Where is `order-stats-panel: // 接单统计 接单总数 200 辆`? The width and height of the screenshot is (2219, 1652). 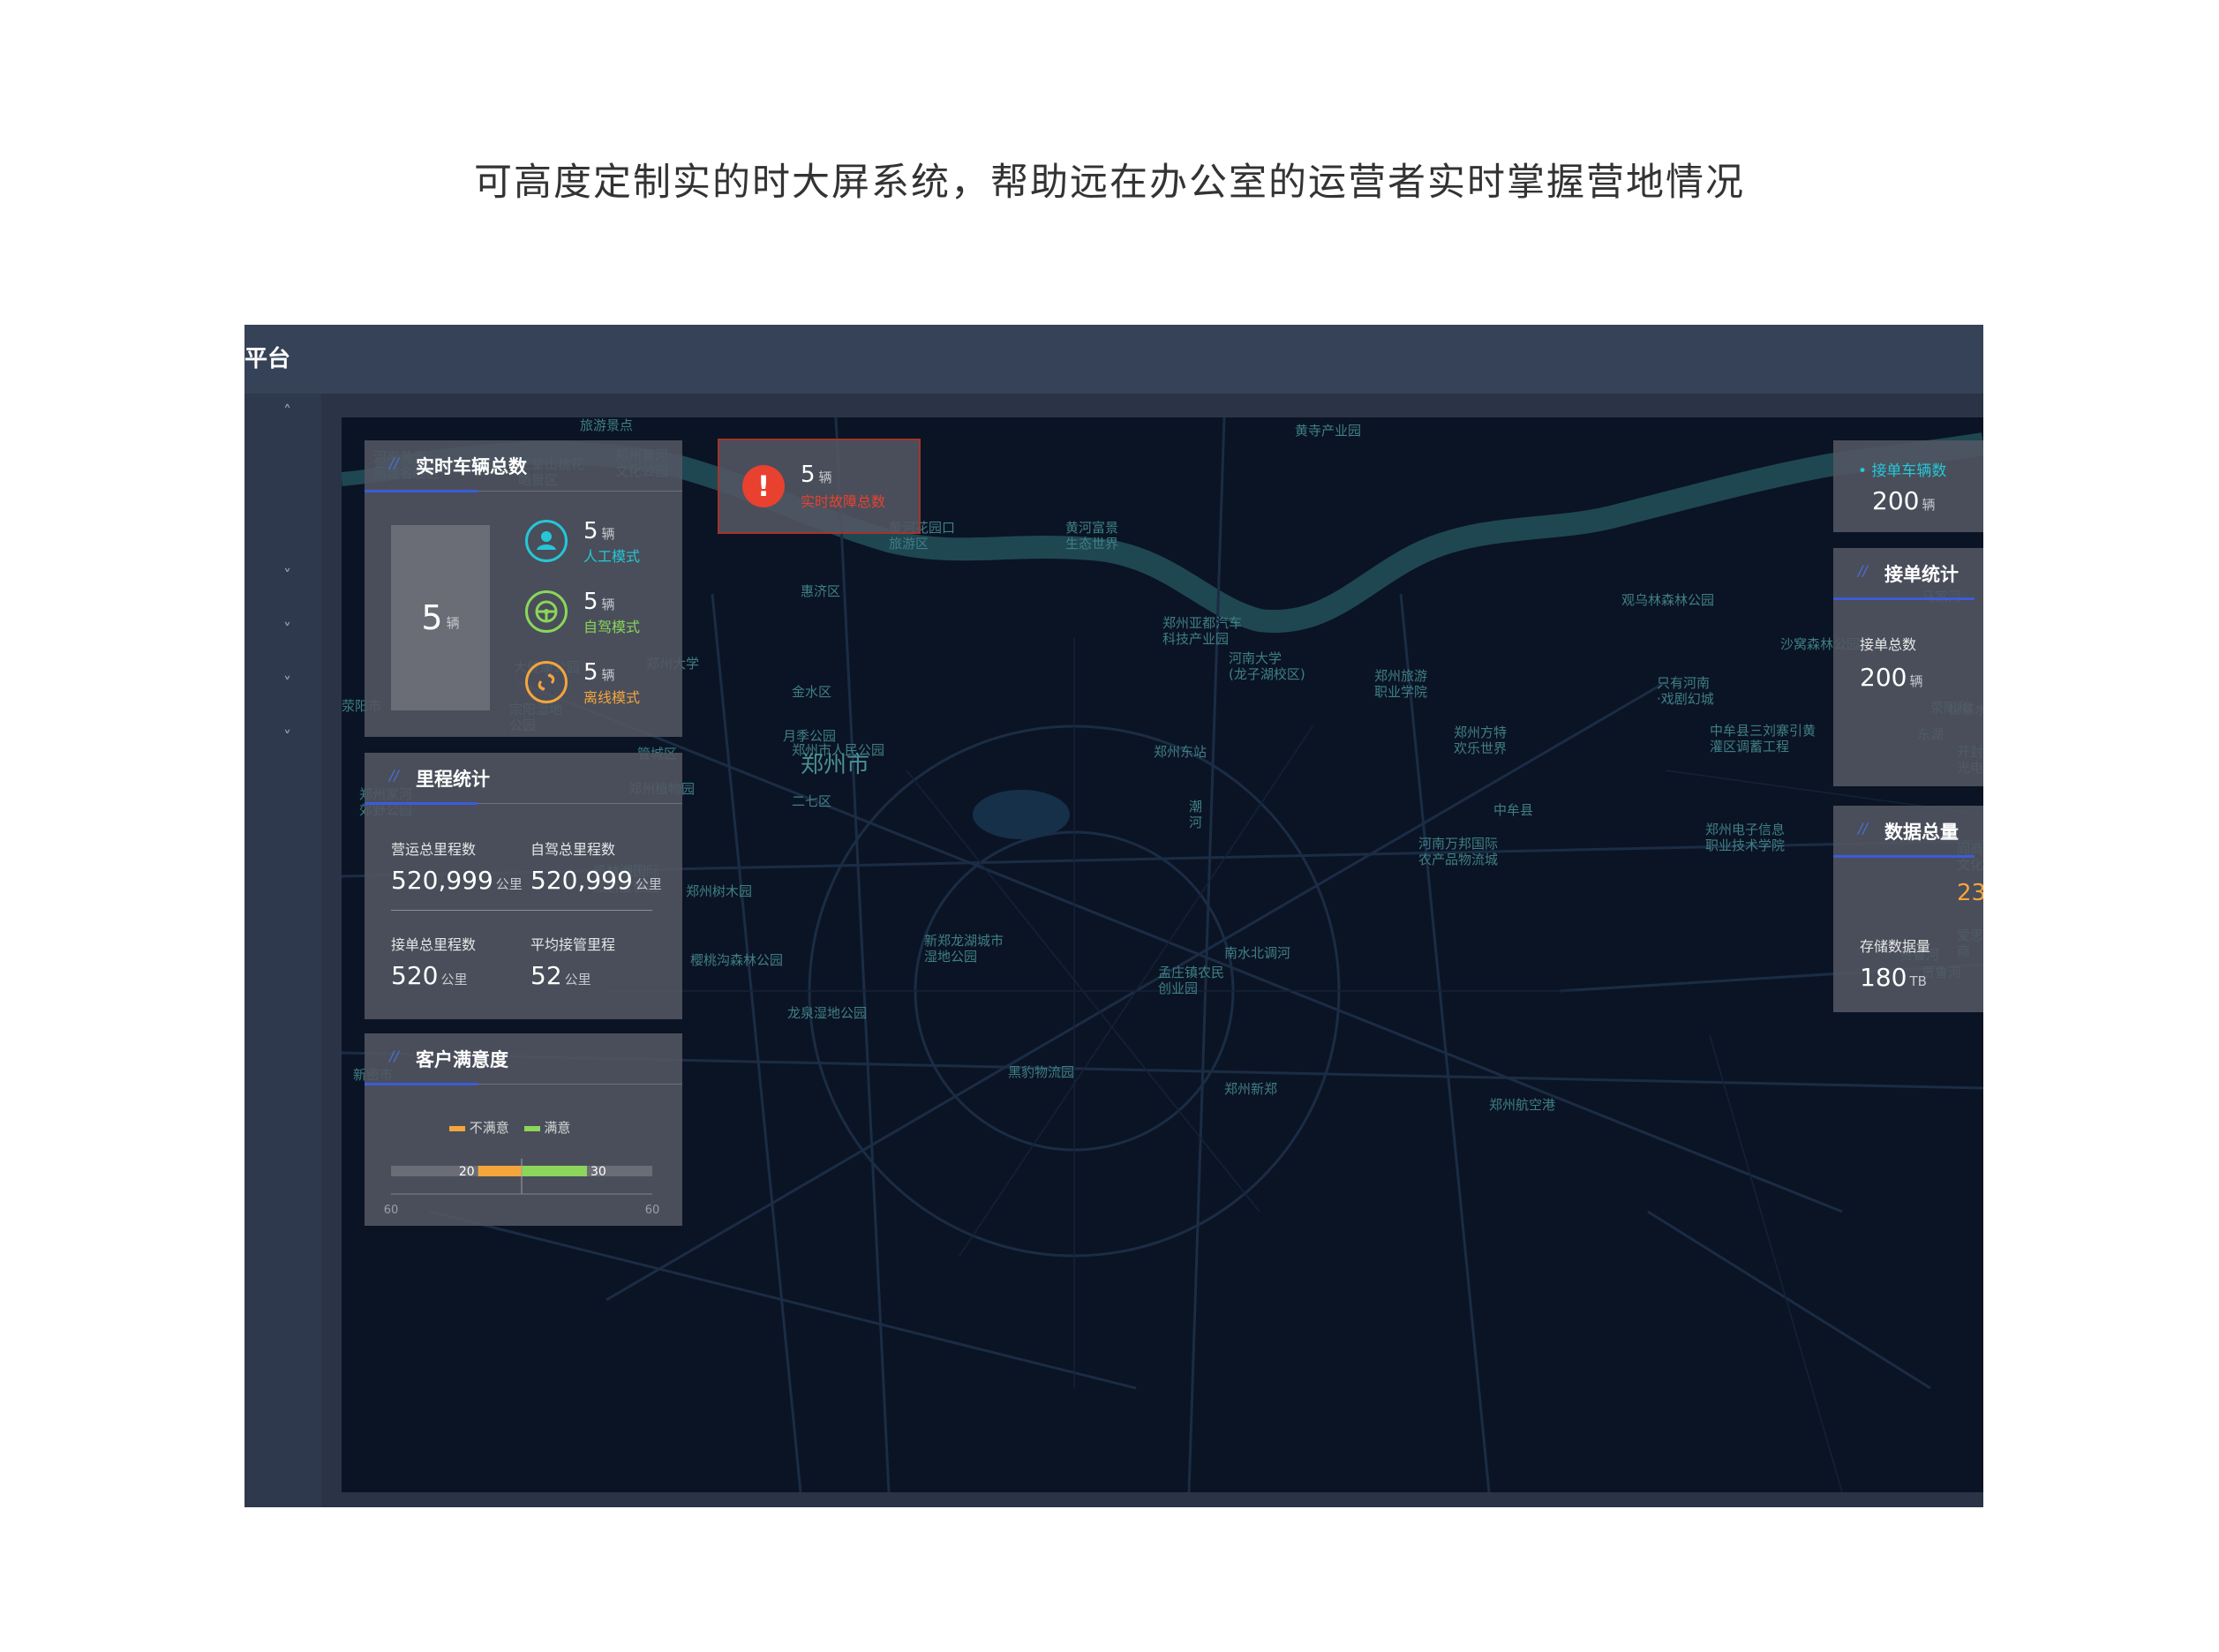 order-stats-panel: // 接单统计 接单总数 200 辆 is located at coordinates (1908, 667).